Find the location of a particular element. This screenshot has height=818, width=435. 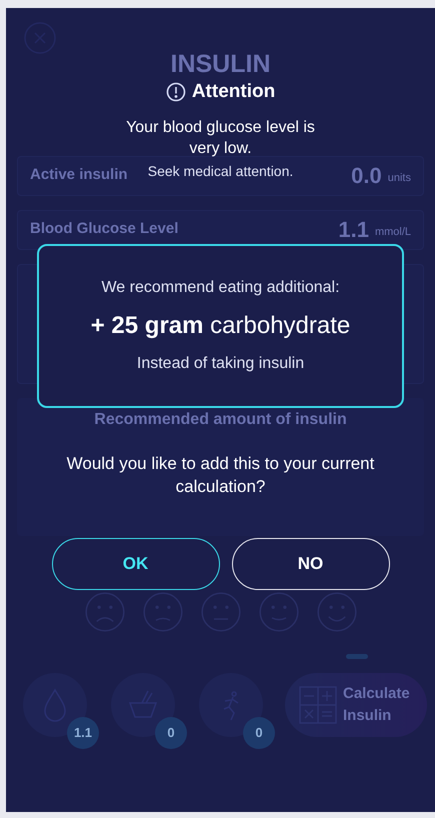

card-value: 0.0 is located at coordinates (366, 176).